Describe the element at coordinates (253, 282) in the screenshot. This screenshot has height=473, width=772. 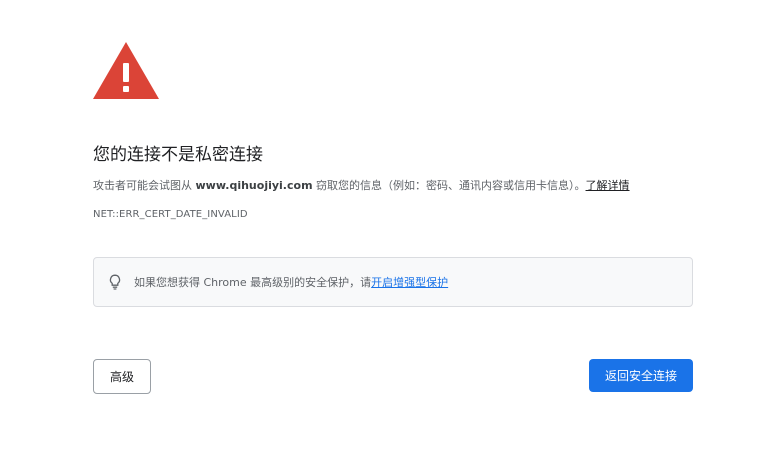
I see `tip-message: 如果您想获得 Chrome 最高级别的安全保护，请` at that location.